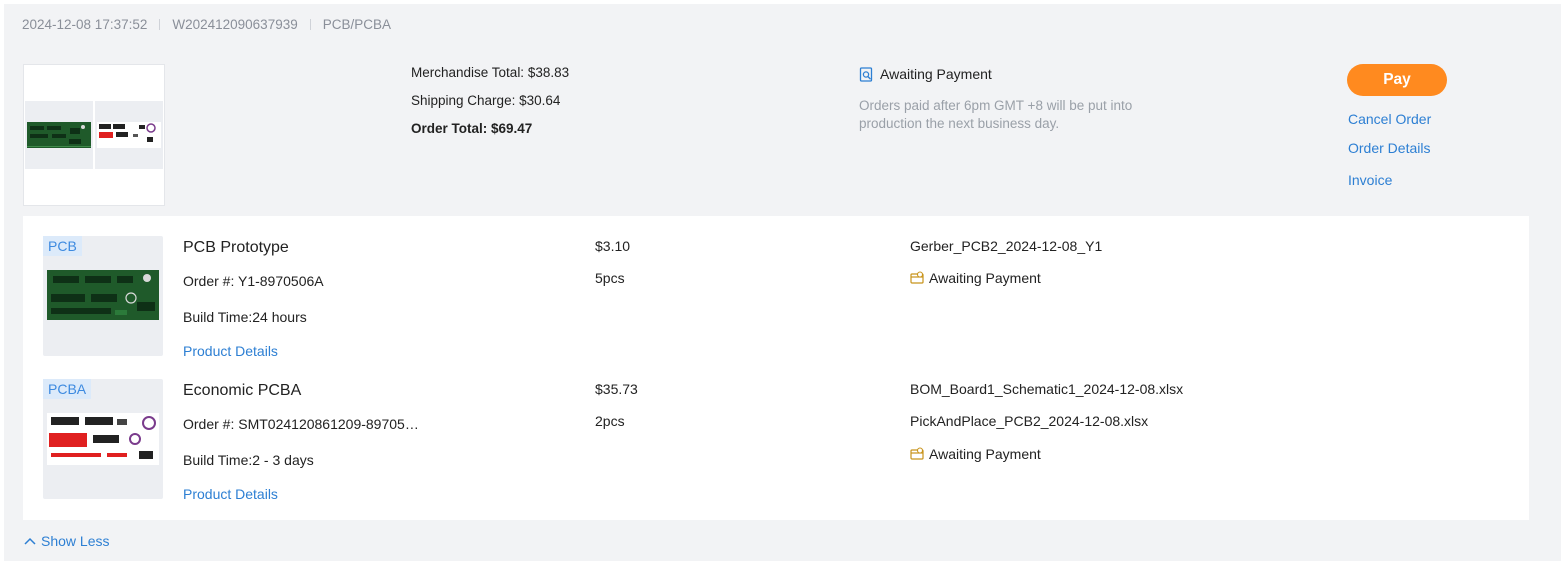 This screenshot has width=1565, height=561. I want to click on invoice-link: Invoice, so click(1370, 180).